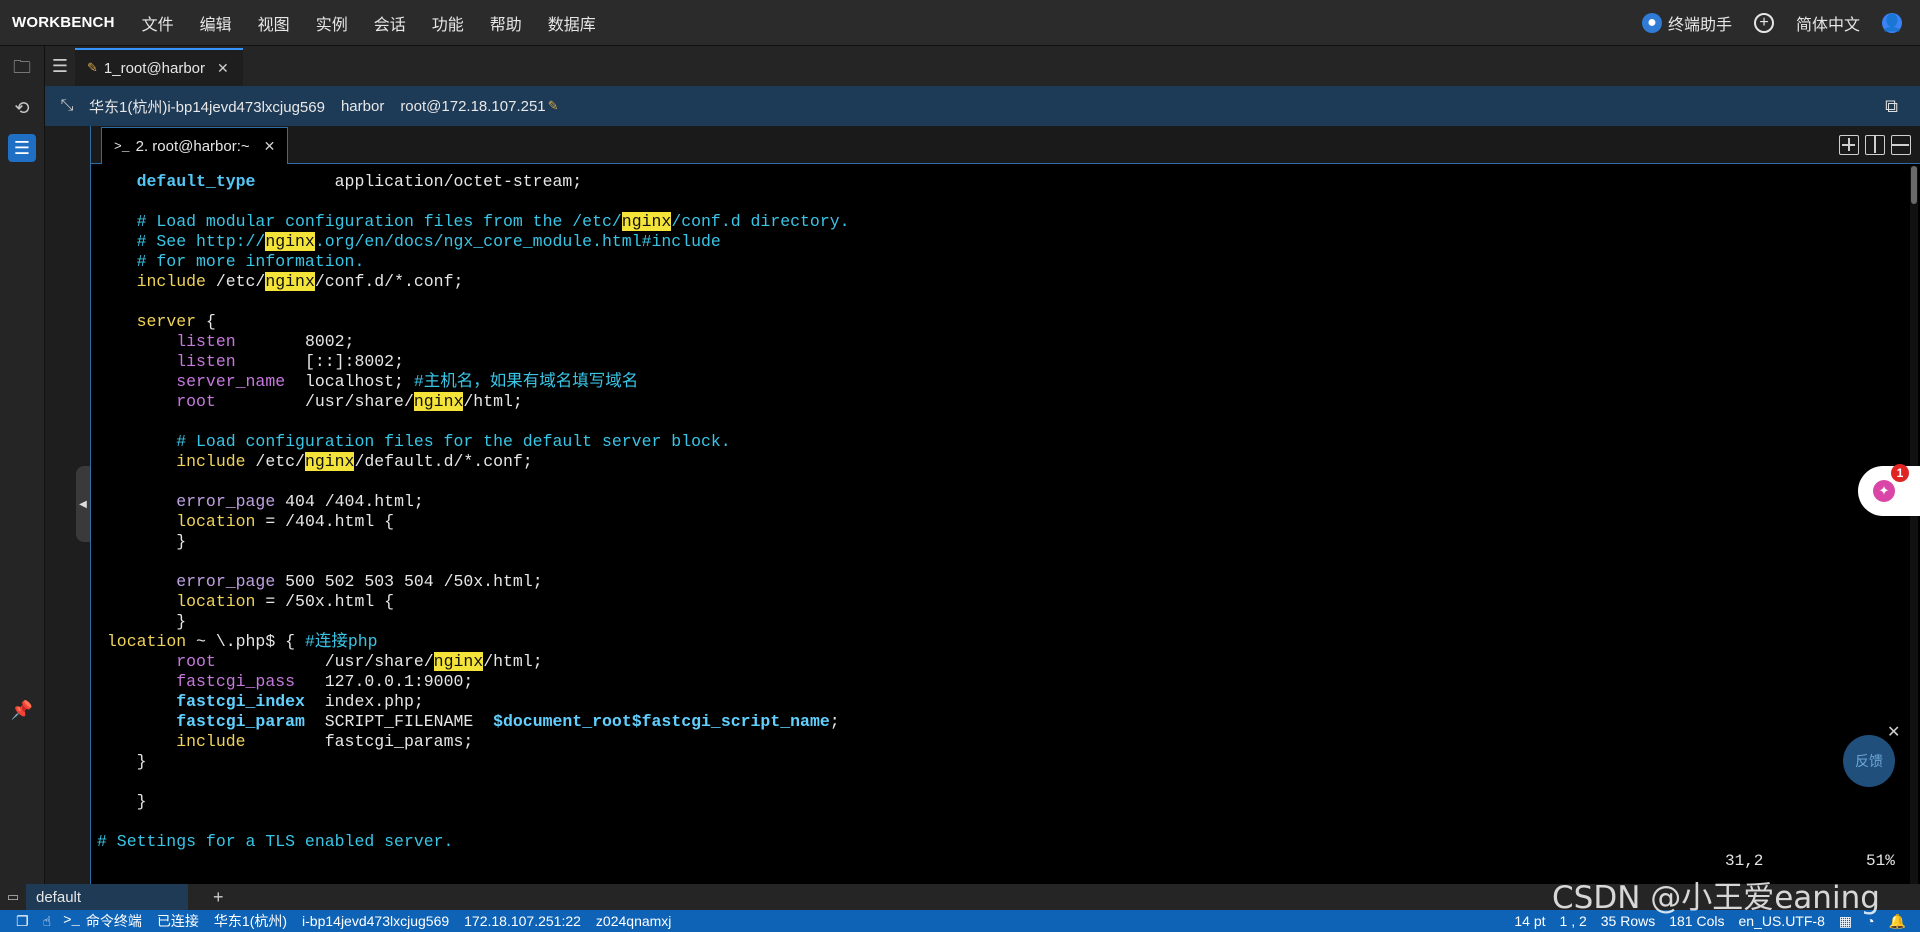 The height and width of the screenshot is (932, 1920). Describe the element at coordinates (633, 921) in the screenshot. I see `status-user: z024qnamxj` at that location.